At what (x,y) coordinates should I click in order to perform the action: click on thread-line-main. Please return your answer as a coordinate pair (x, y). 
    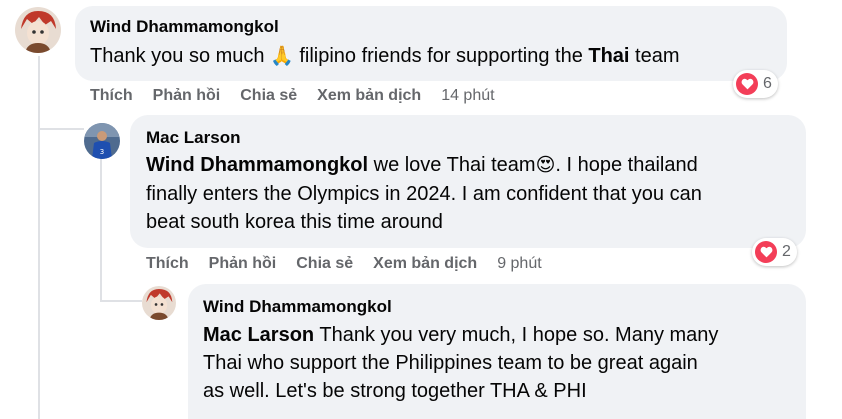
    Looking at the image, I should click on (39, 237).